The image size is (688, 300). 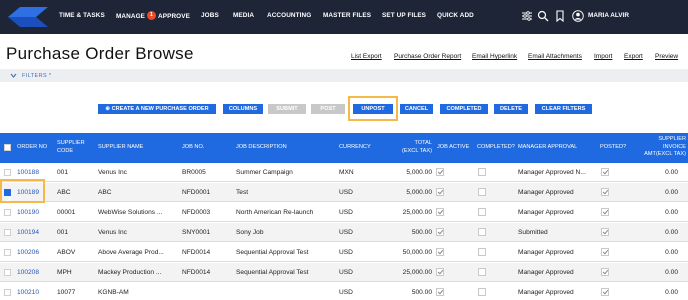 I want to click on user-name: MARIA ALVIR, so click(x=608, y=15).